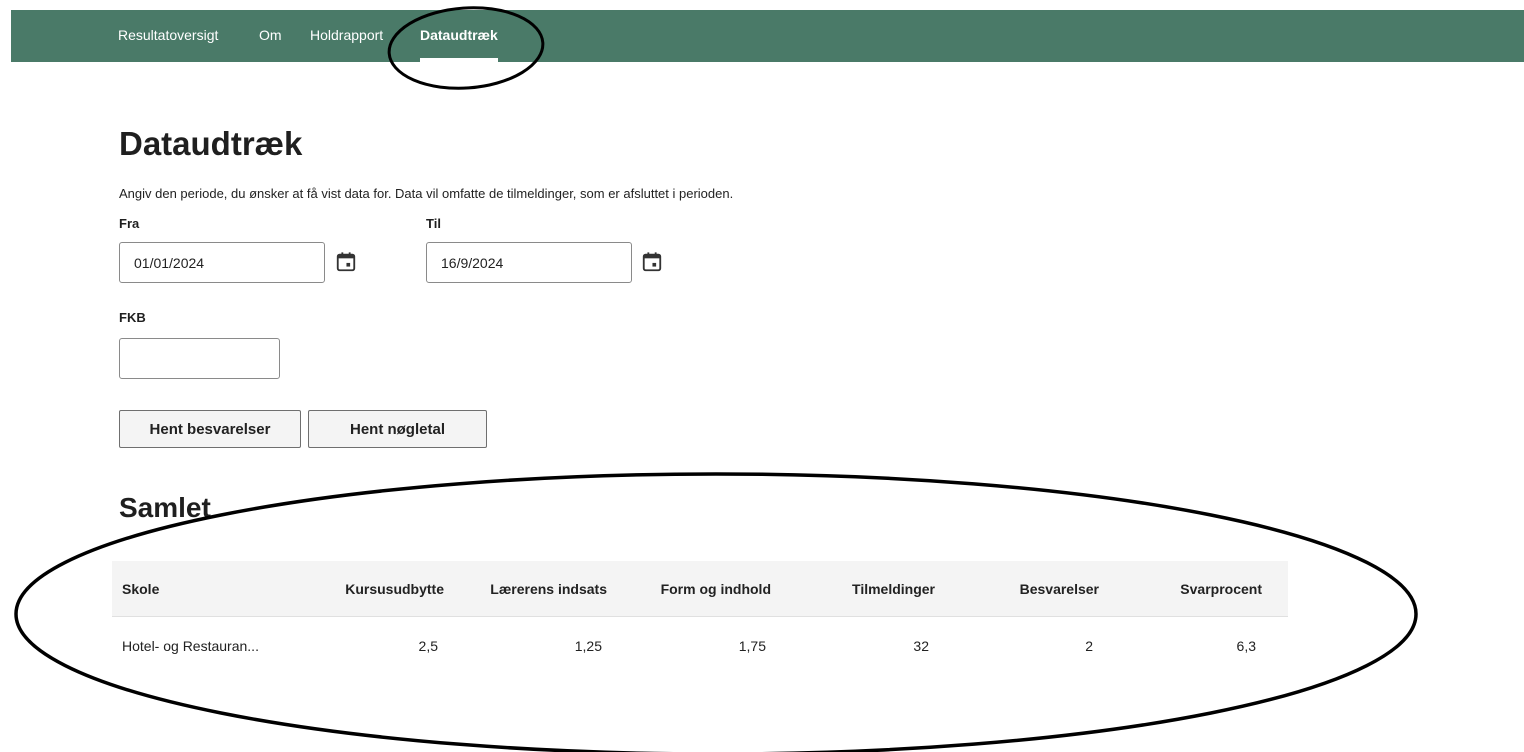 This screenshot has width=1524, height=752. What do you see at coordinates (141, 589) in the screenshot?
I see `column-header-skole: Skole` at bounding box center [141, 589].